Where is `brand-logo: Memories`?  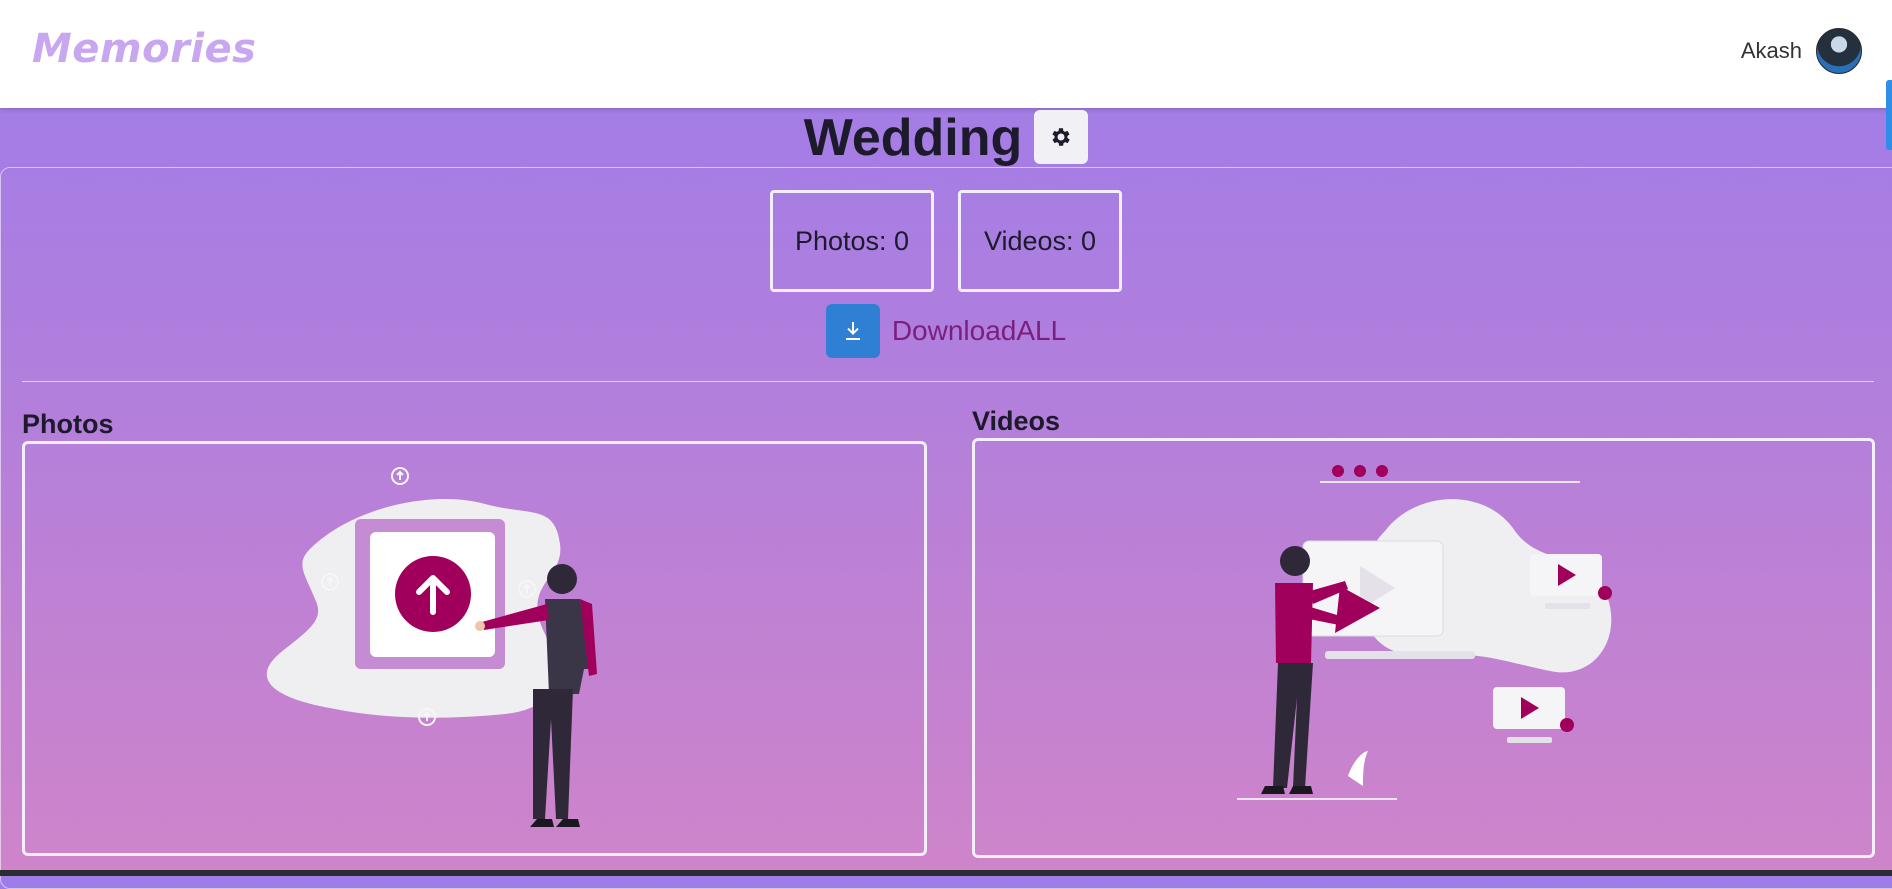
brand-logo: Memories is located at coordinates (144, 49).